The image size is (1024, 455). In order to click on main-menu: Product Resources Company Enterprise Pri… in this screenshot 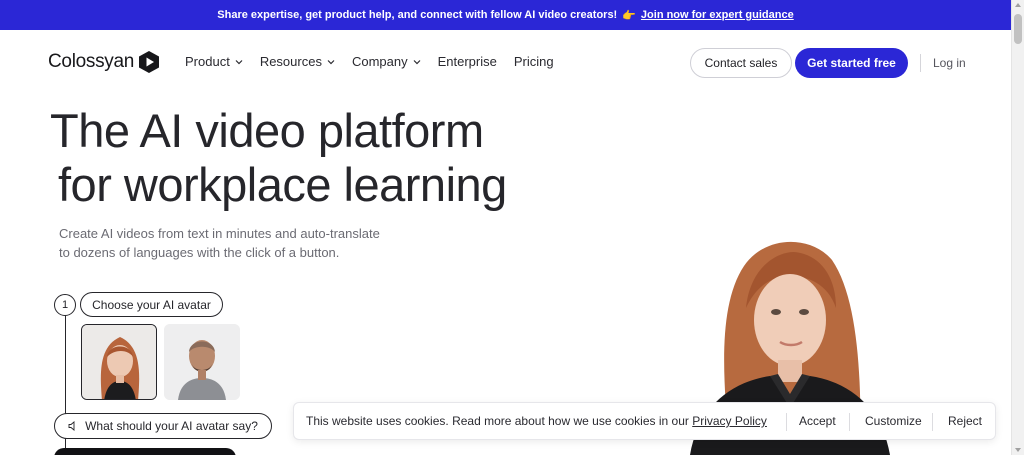, I will do `click(369, 61)`.